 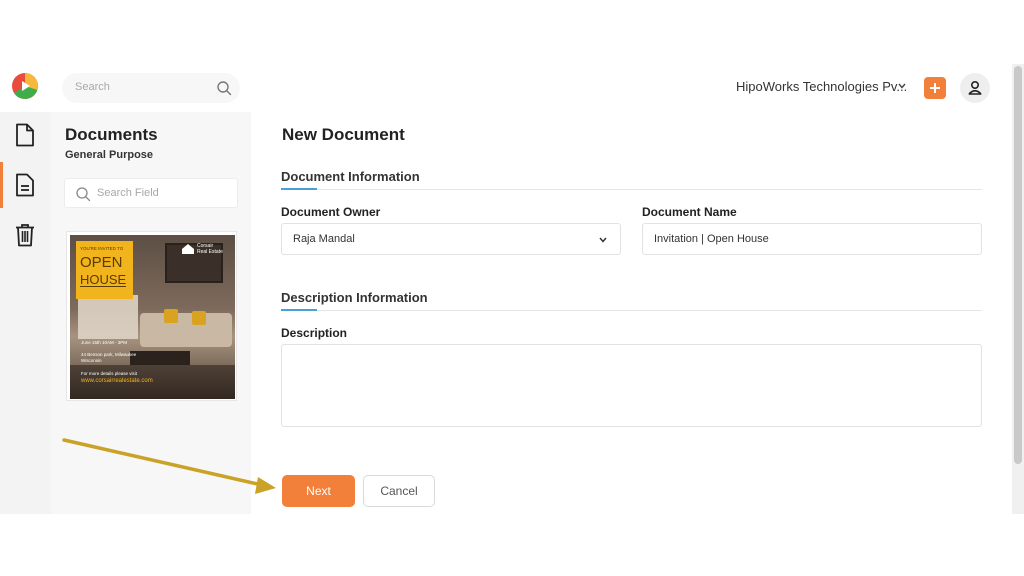 I want to click on sidebar-item-documents, so click(x=25, y=185).